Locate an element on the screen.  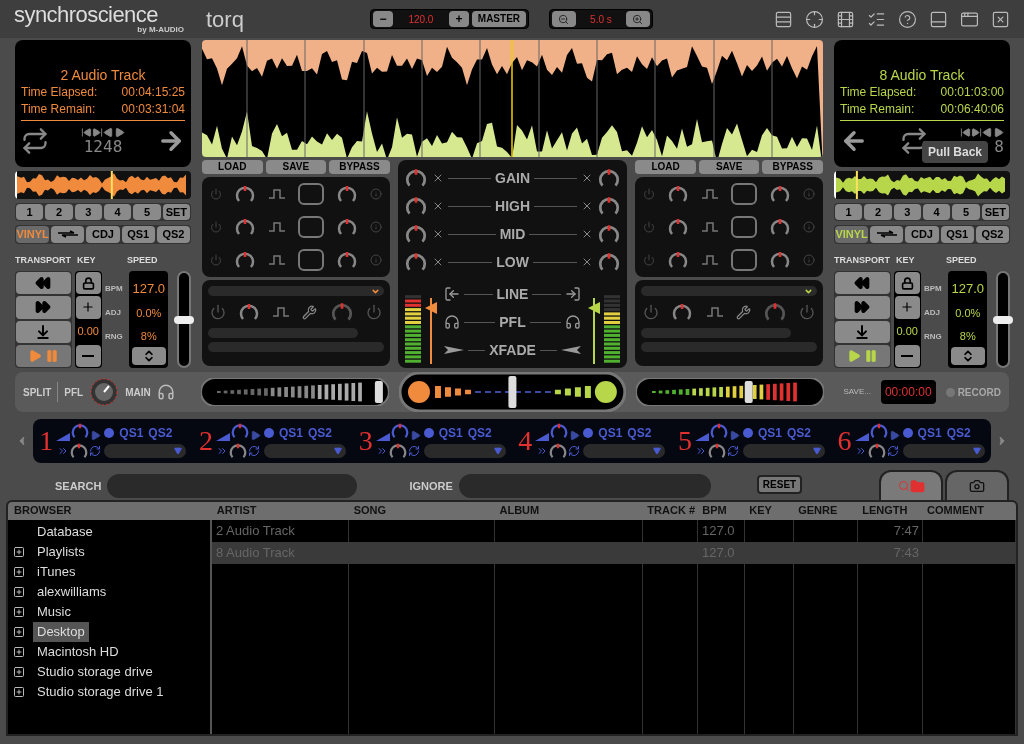
line-input-icon is located at coordinates (573, 294).